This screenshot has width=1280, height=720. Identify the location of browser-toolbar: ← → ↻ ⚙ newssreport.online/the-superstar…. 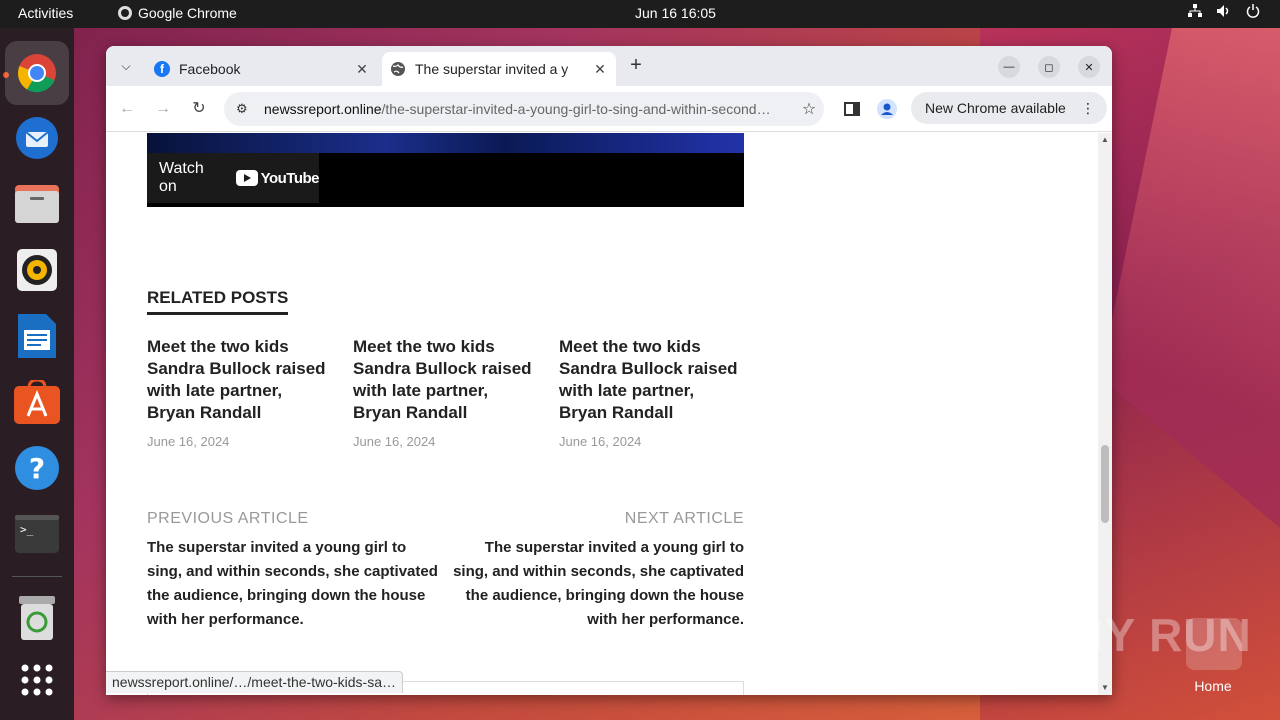
(609, 109).